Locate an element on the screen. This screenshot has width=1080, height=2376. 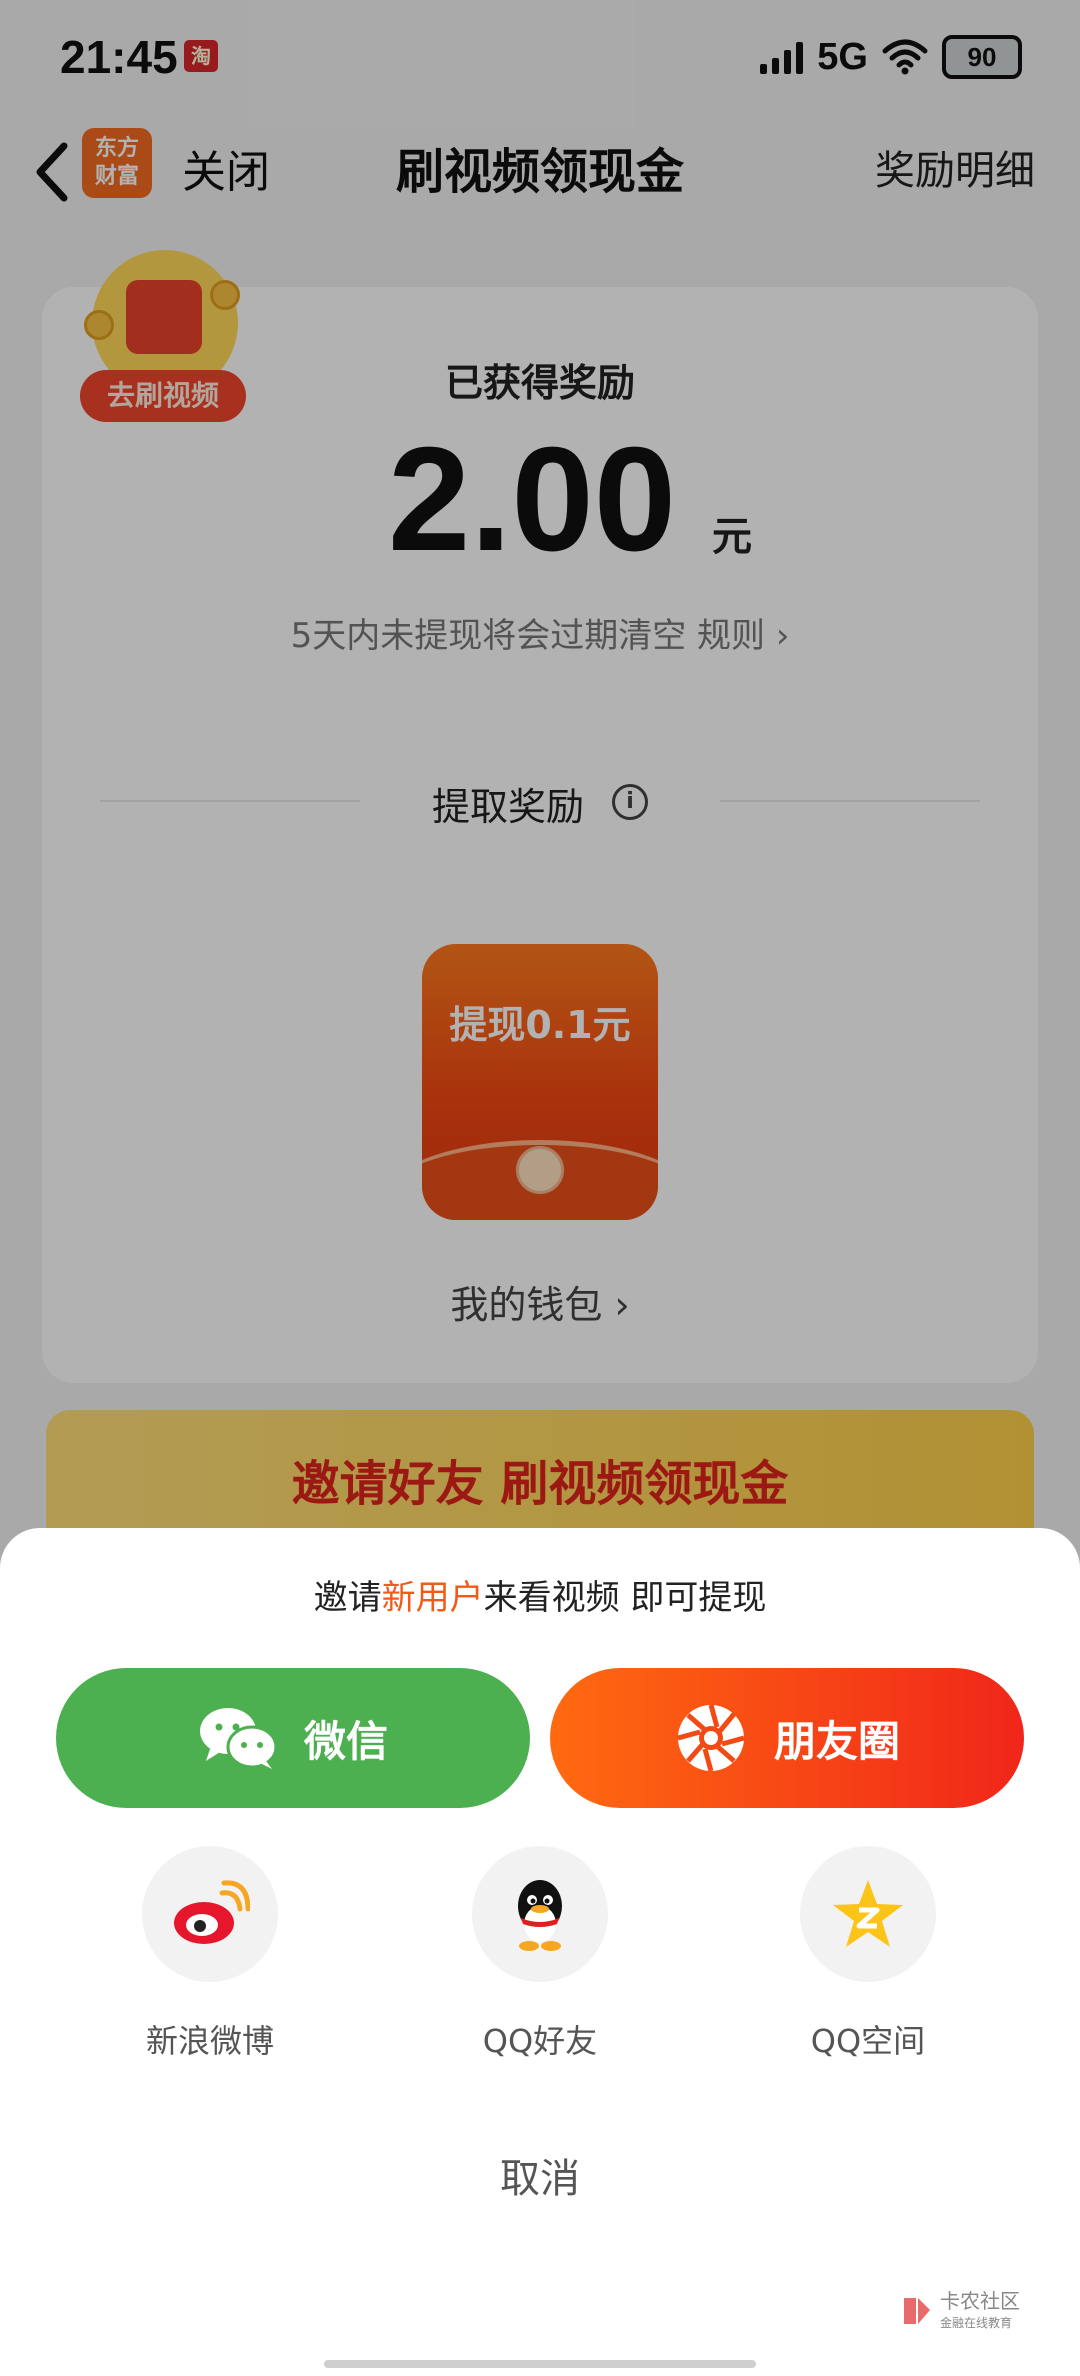
watermark-logo-icon is located at coordinates (917, 2311).